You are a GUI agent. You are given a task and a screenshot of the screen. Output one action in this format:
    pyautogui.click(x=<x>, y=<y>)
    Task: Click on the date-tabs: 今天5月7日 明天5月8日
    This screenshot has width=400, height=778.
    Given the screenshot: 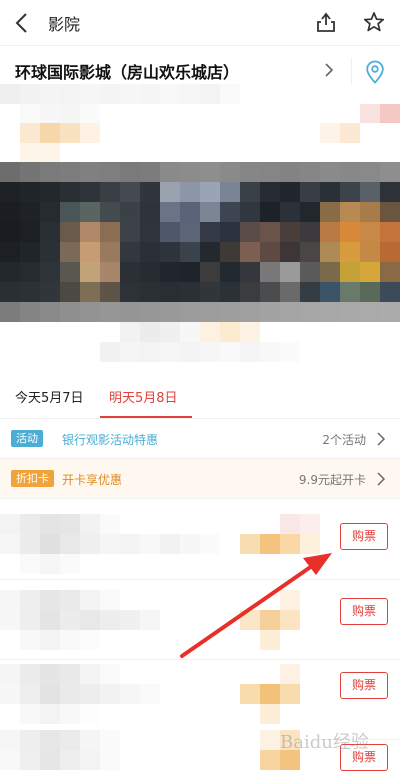 What is the action you would take?
    pyautogui.click(x=200, y=397)
    